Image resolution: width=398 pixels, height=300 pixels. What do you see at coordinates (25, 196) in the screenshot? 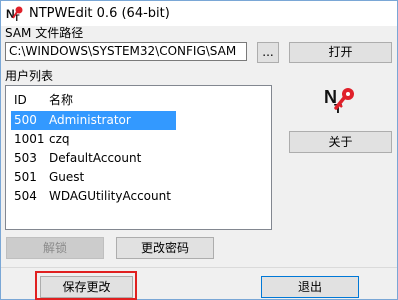
I see `user-id: 504` at bounding box center [25, 196].